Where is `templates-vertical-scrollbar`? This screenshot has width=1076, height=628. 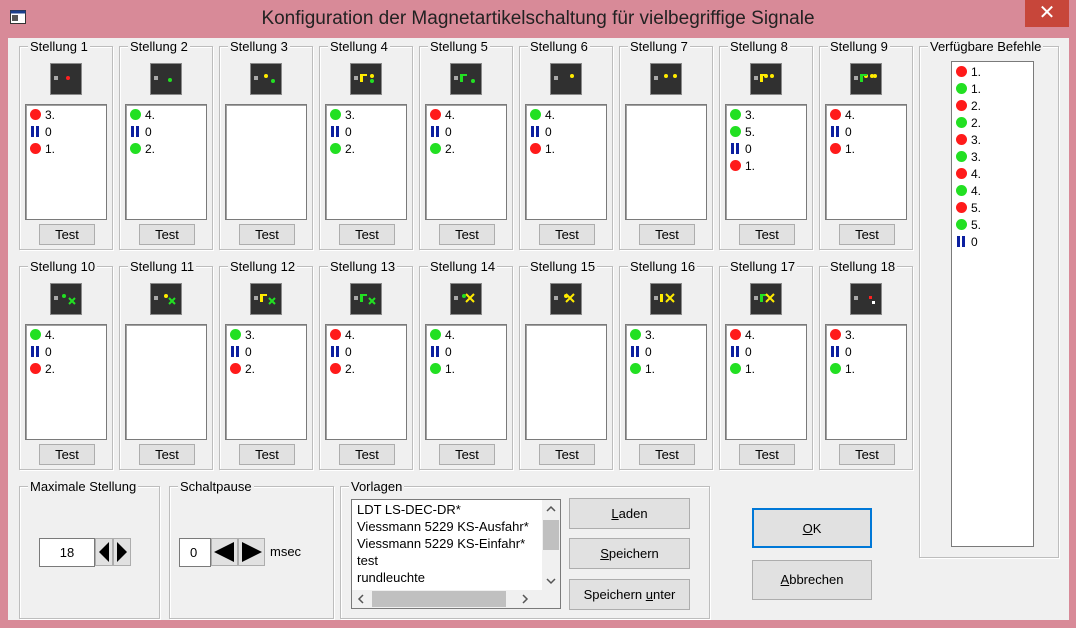
templates-vertical-scrollbar is located at coordinates (551, 546).